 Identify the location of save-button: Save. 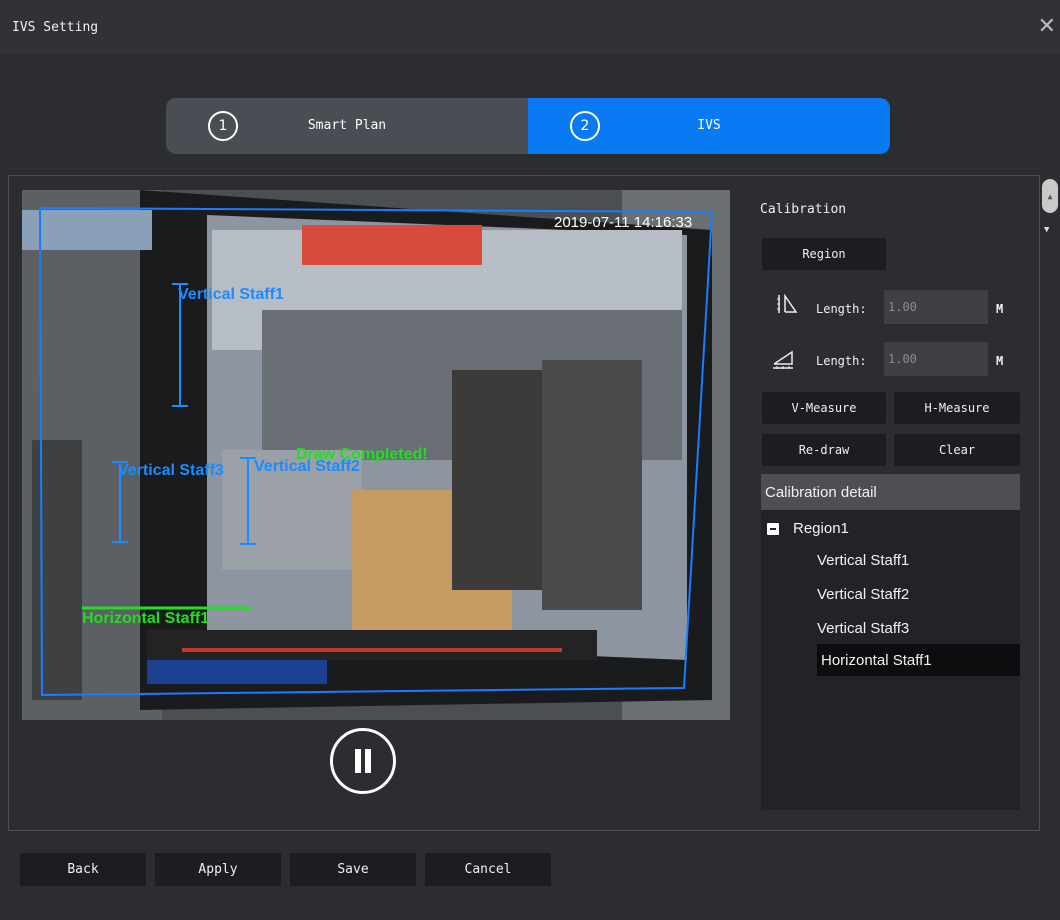
(353, 869).